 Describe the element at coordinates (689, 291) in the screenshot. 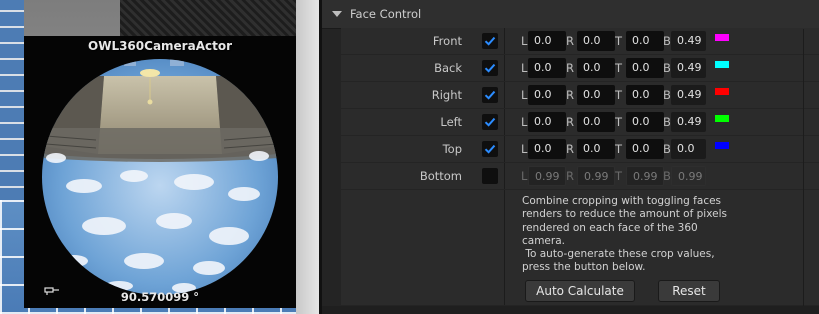

I see `reset-button: Reset` at that location.